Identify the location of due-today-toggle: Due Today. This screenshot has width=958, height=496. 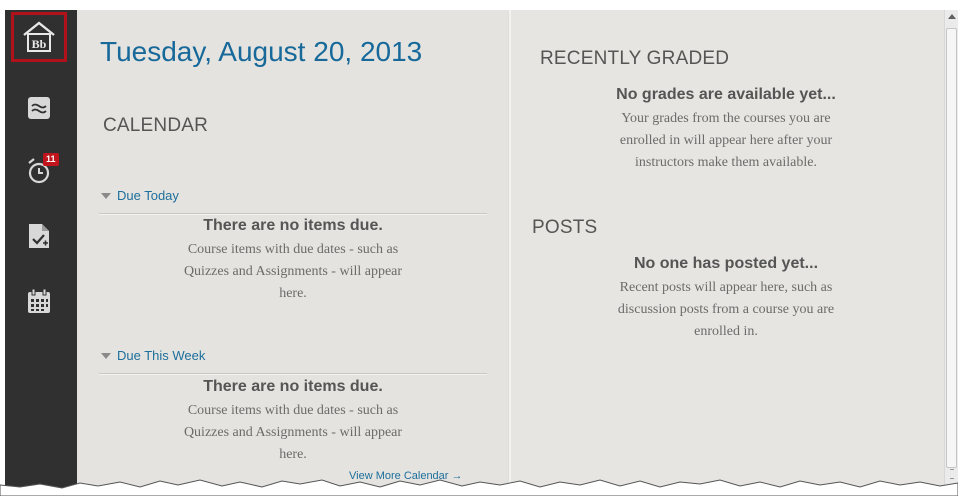
(140, 195).